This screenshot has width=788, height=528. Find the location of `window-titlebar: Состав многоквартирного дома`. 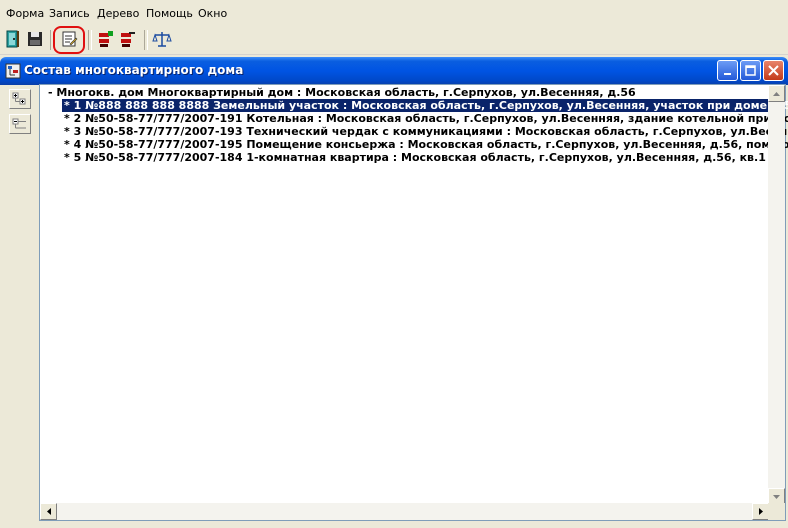

window-titlebar: Состав многоквартирного дома is located at coordinates (394, 71).